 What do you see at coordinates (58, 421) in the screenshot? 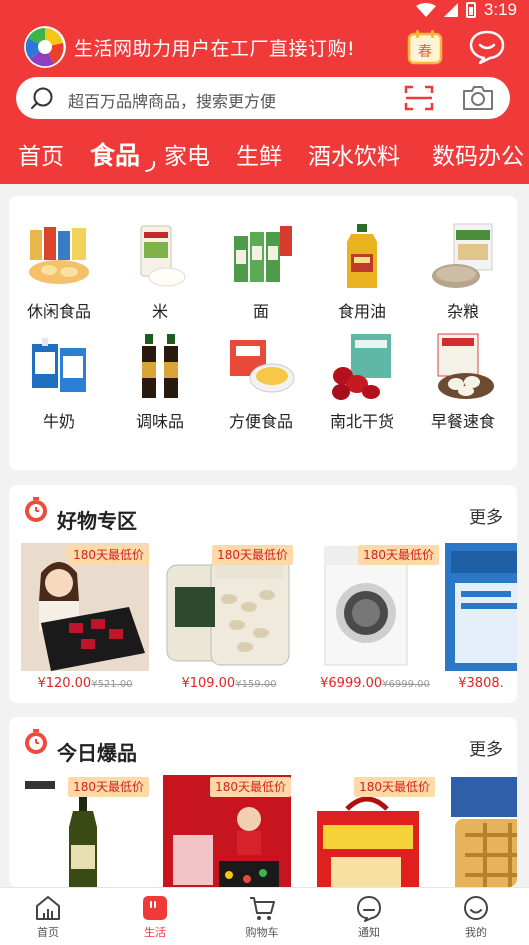
I see `category-label: 牛奶` at bounding box center [58, 421].